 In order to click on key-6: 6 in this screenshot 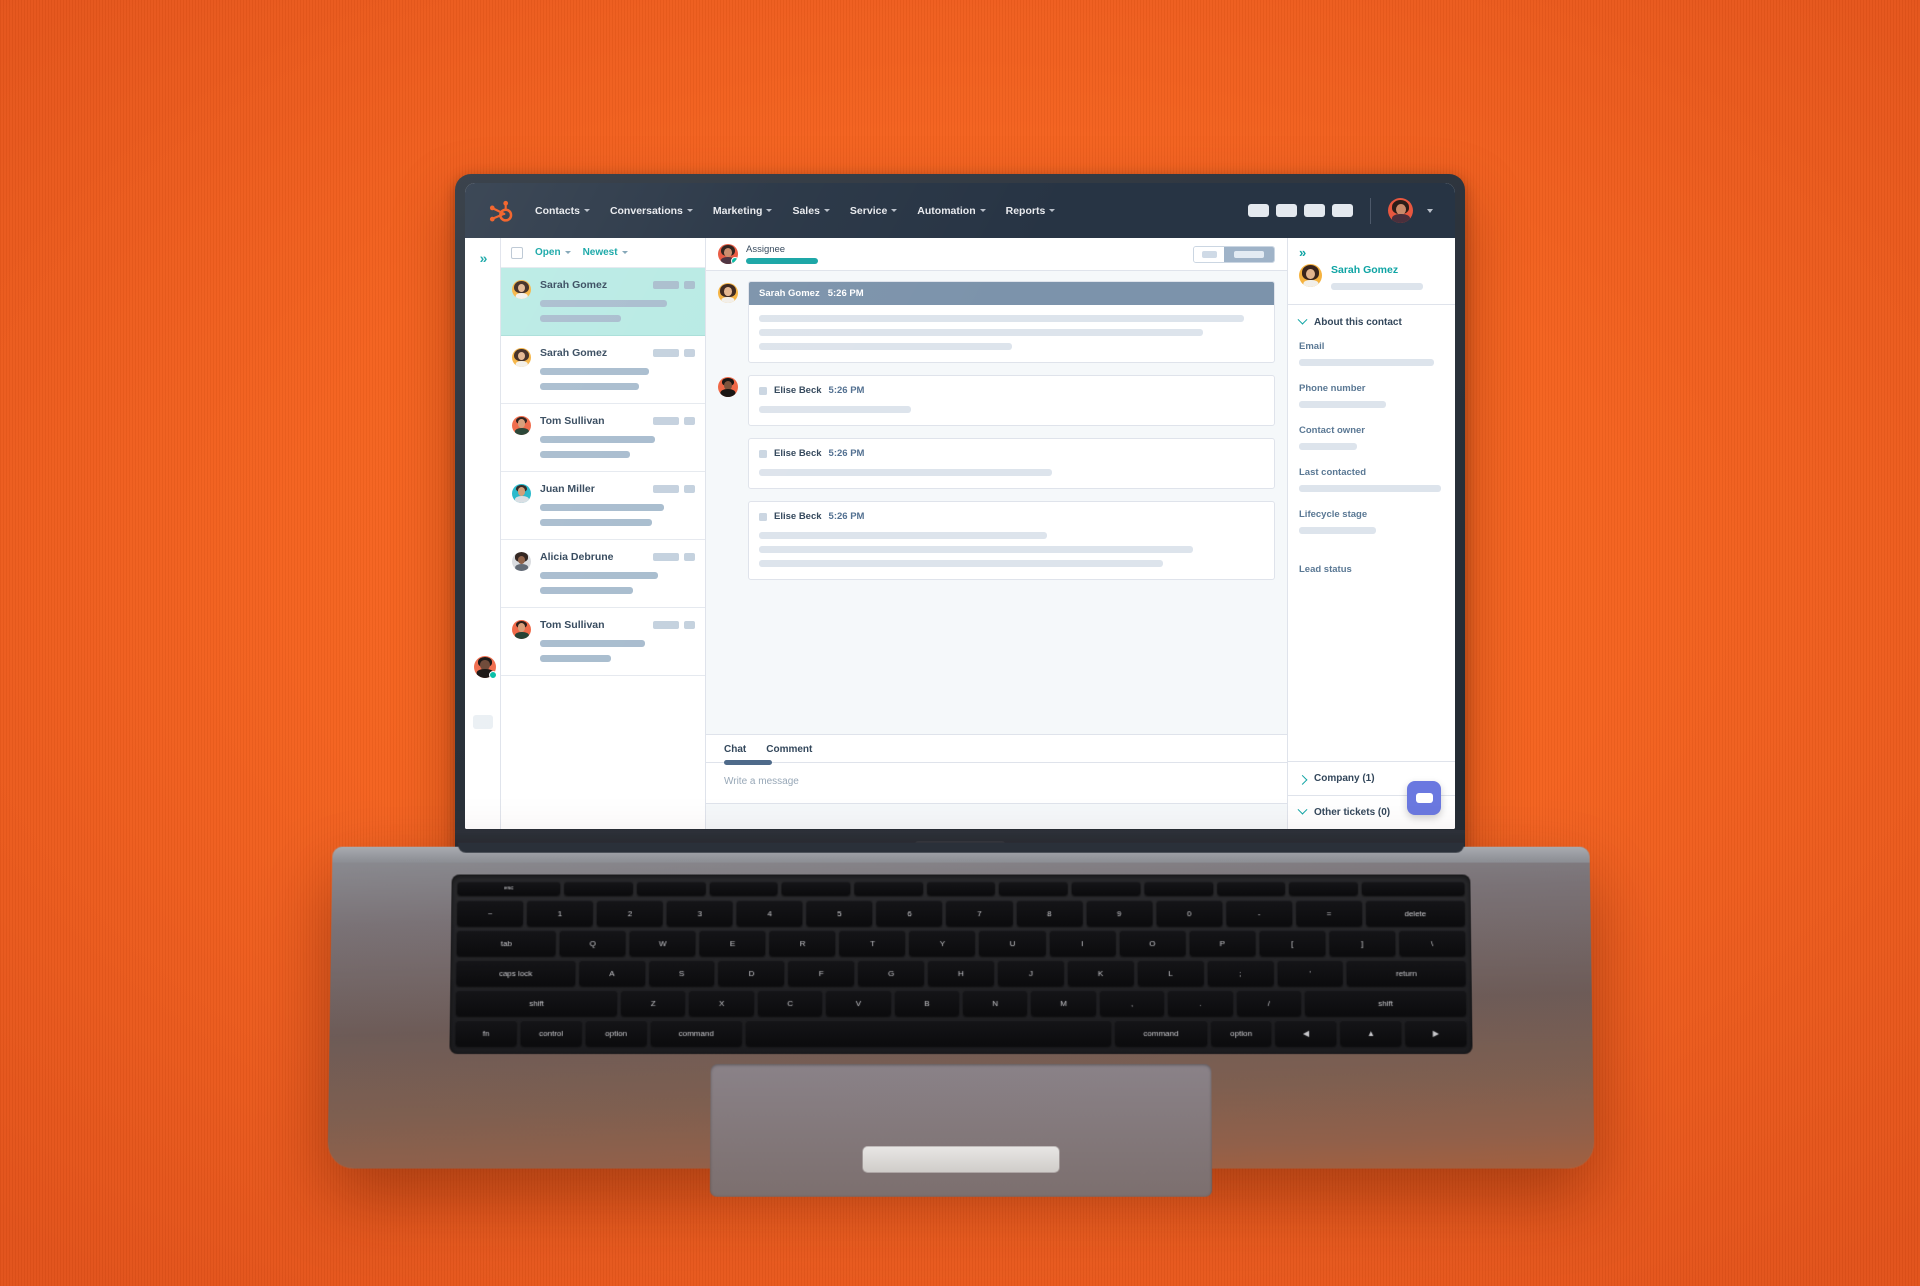, I will do `click(909, 913)`.